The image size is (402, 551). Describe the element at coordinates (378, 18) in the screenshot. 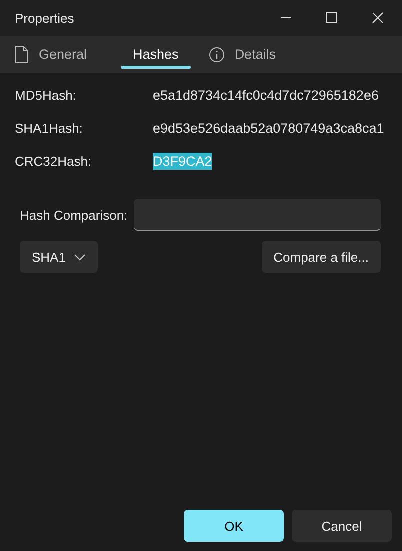

I see `close-icon` at that location.